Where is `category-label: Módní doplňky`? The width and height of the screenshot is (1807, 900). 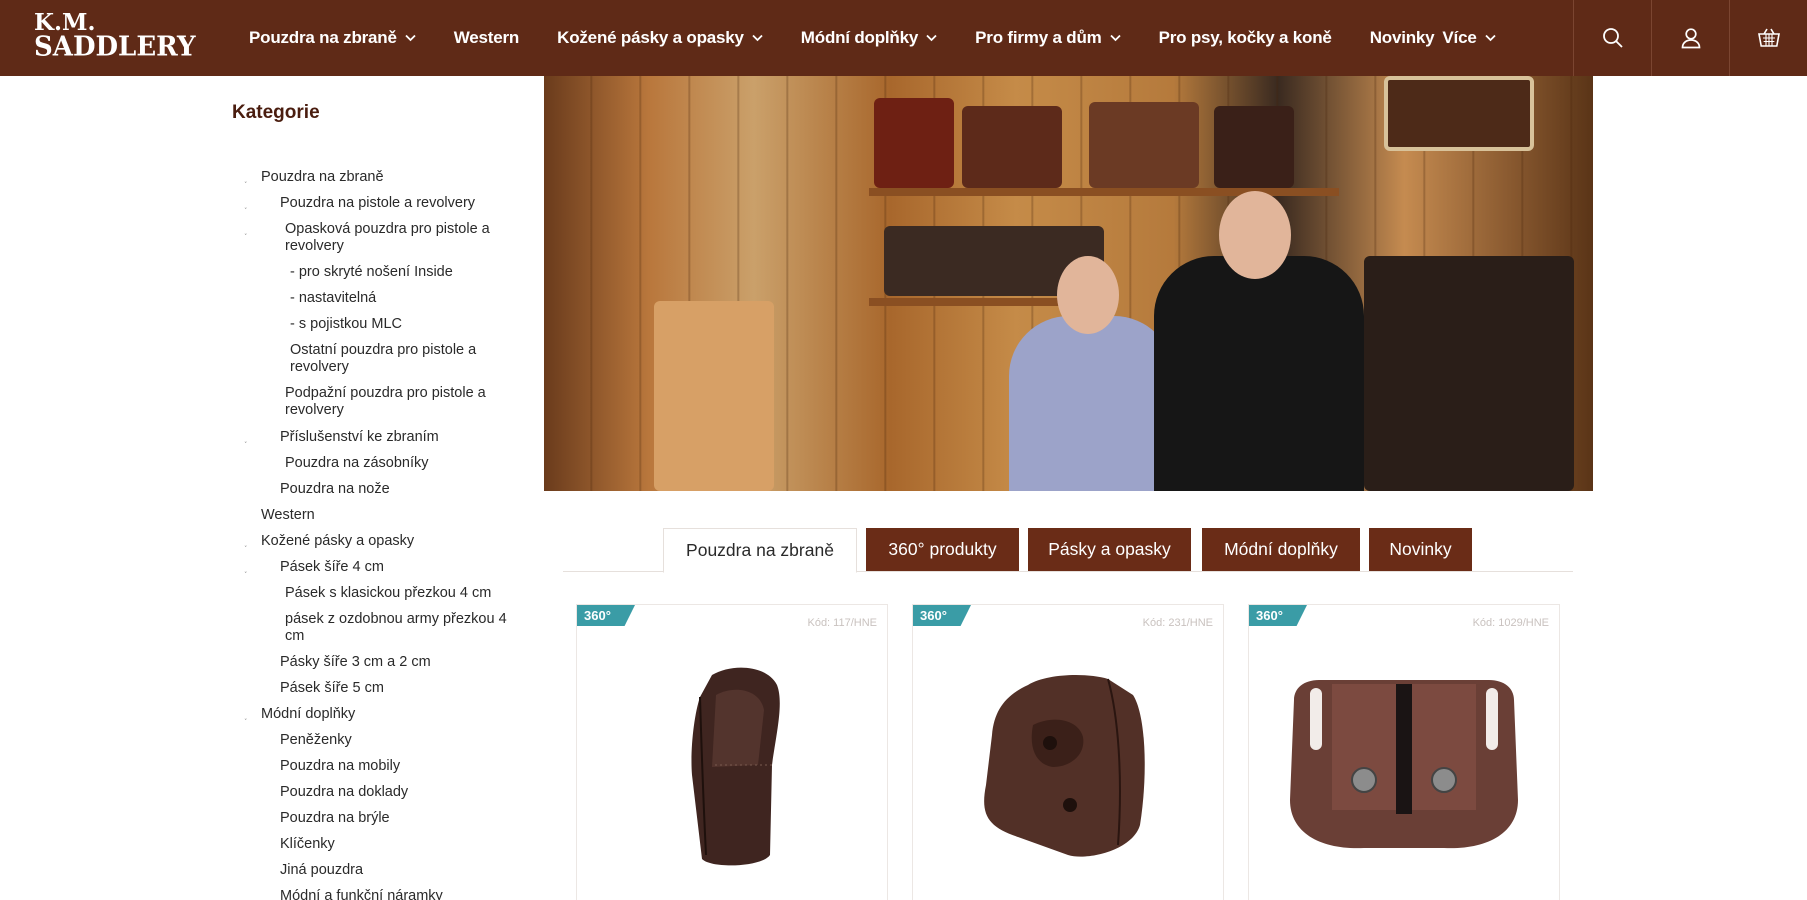 category-label: Módní doplňky is located at coordinates (308, 714).